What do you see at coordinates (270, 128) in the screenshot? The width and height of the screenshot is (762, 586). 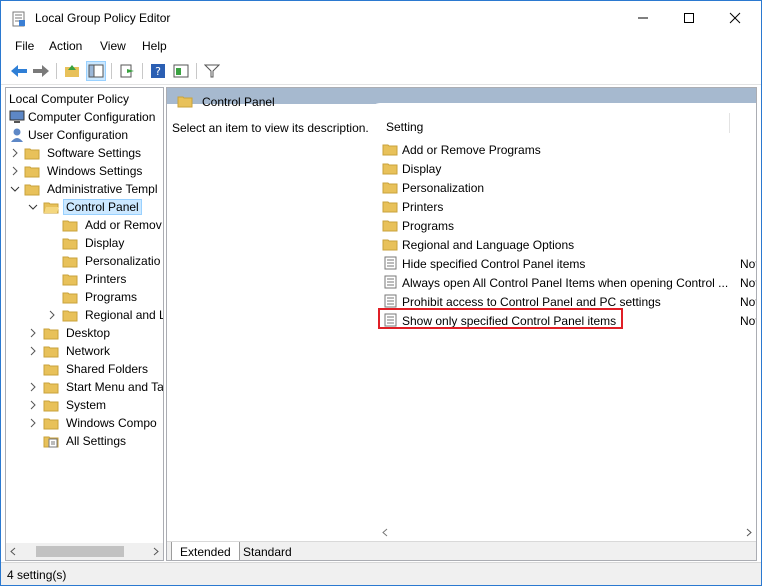 I see `description-text: Select an item to view its description.` at bounding box center [270, 128].